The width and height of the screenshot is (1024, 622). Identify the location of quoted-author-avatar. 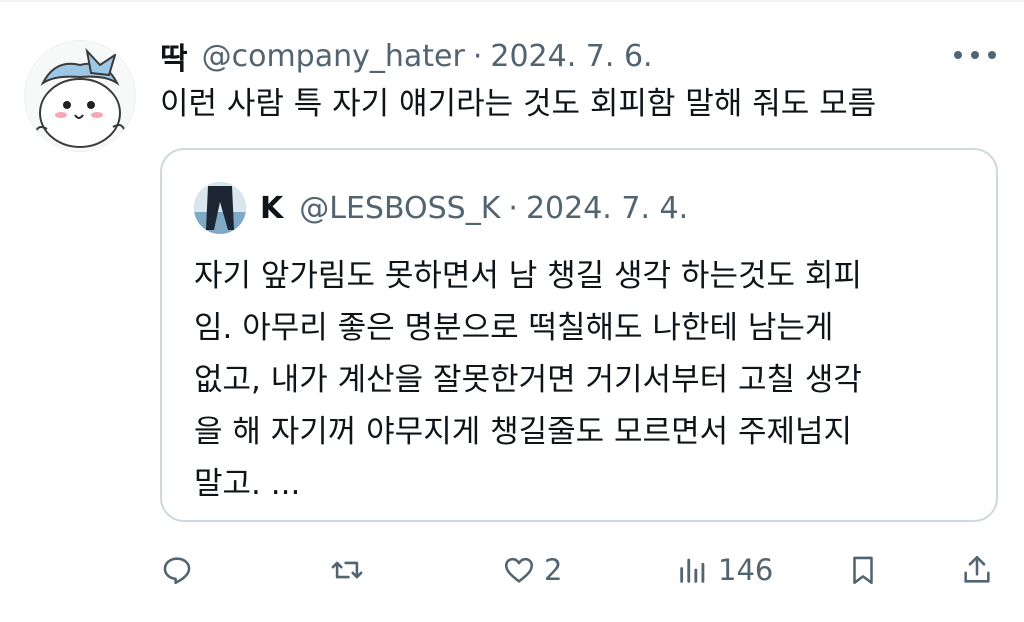
(220, 208).